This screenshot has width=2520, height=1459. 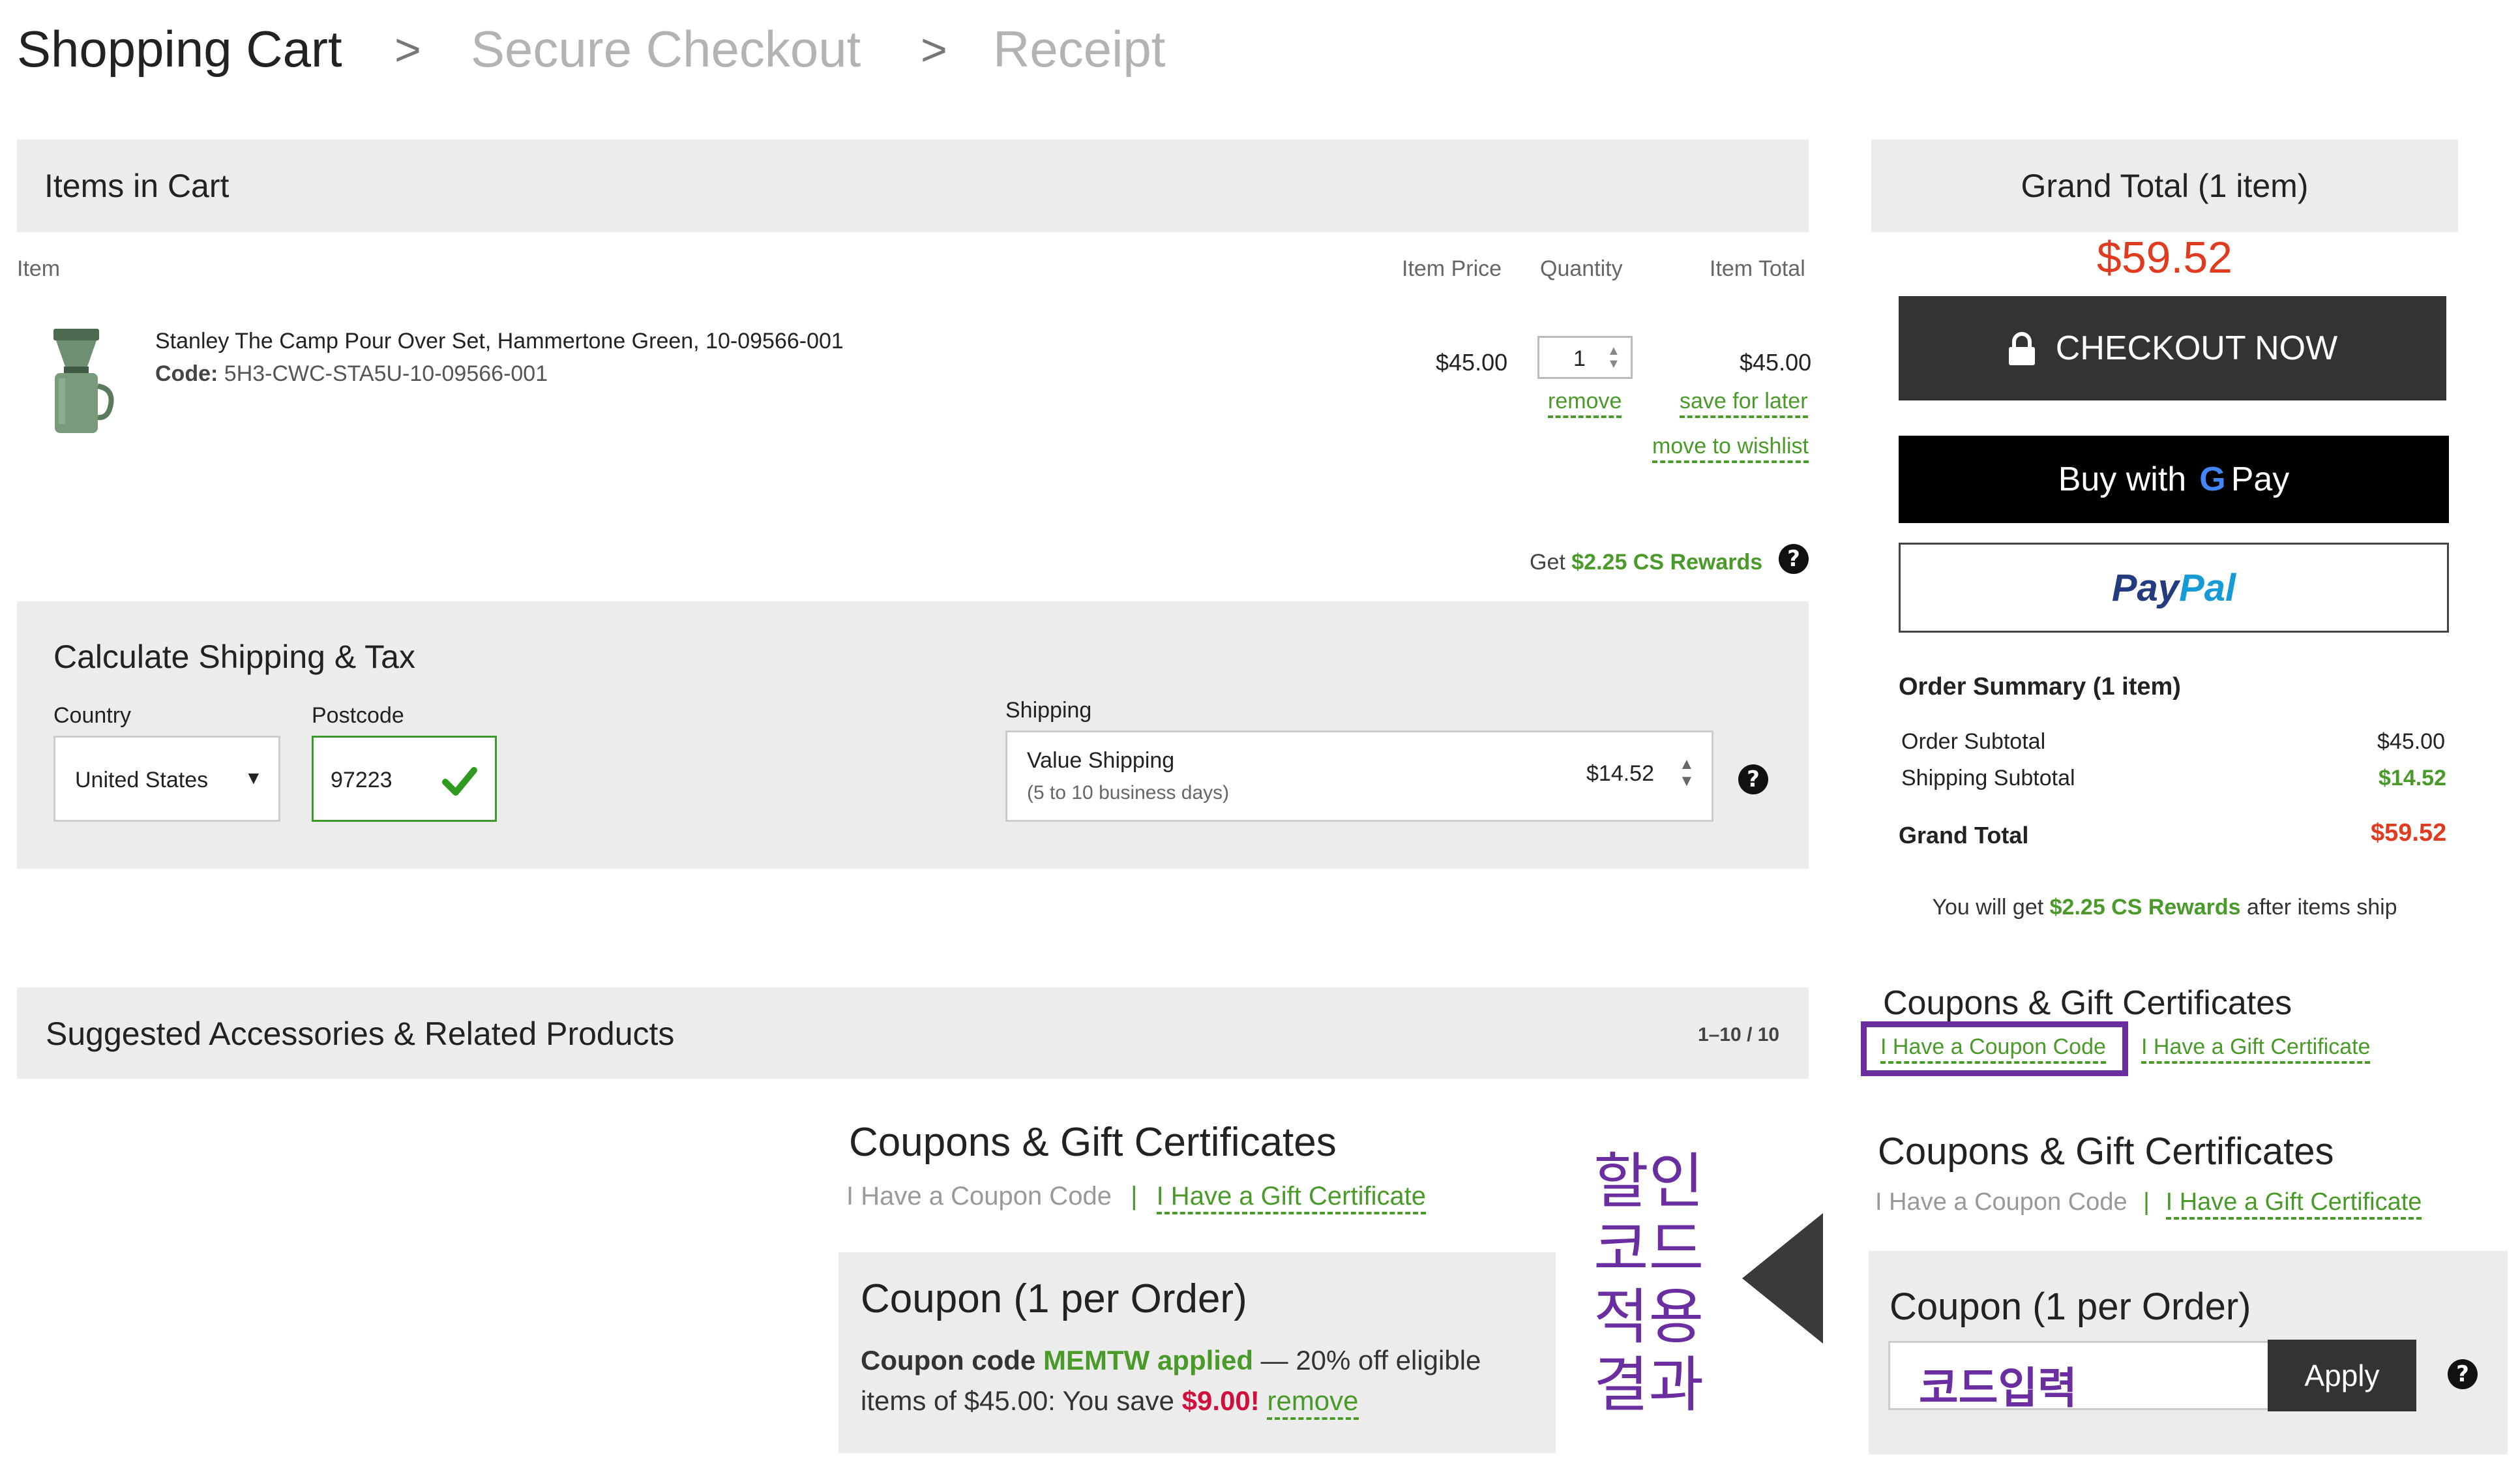 I want to click on coupon-code-input: 코드입력, so click(x=2079, y=1377).